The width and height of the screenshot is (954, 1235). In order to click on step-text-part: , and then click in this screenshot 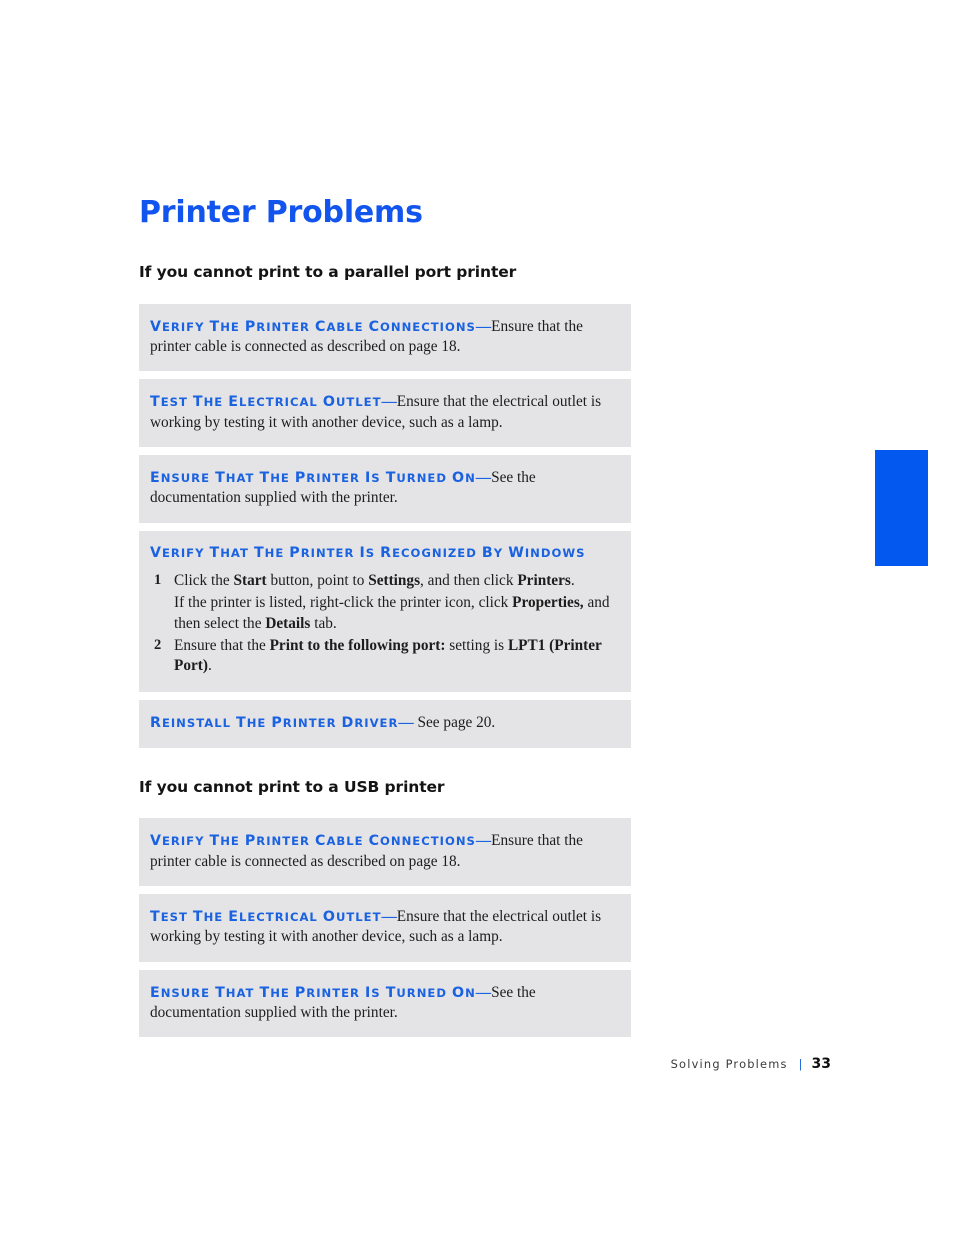, I will do `click(469, 580)`.